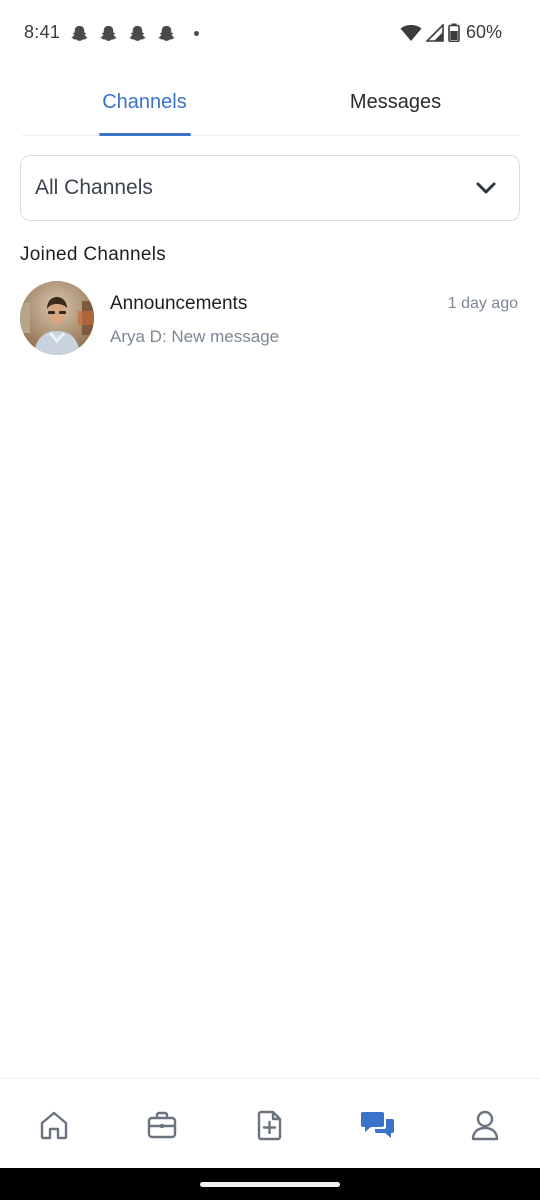 This screenshot has height=1200, width=540. Describe the element at coordinates (483, 32) in the screenshot. I see `battery-percentage: 60%` at that location.